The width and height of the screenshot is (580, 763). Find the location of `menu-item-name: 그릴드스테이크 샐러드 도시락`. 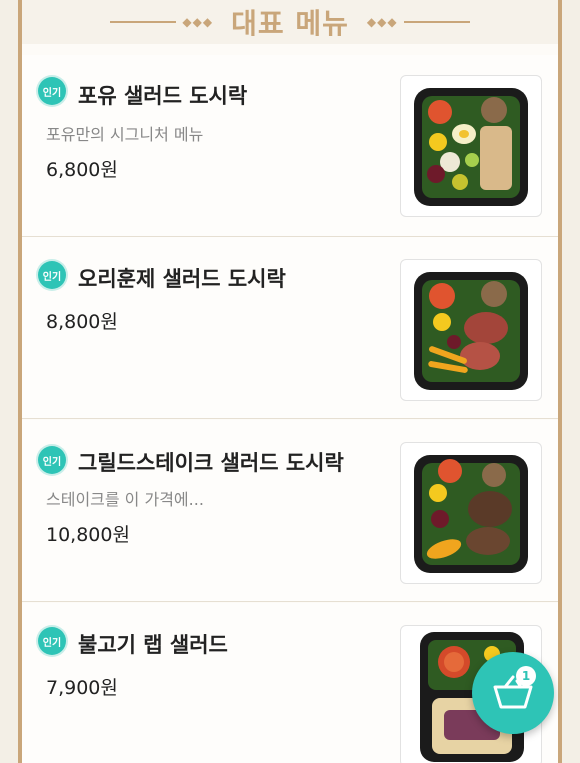

menu-item-name: 그릴드스테이크 샐러드 도시락 is located at coordinates (211, 463).